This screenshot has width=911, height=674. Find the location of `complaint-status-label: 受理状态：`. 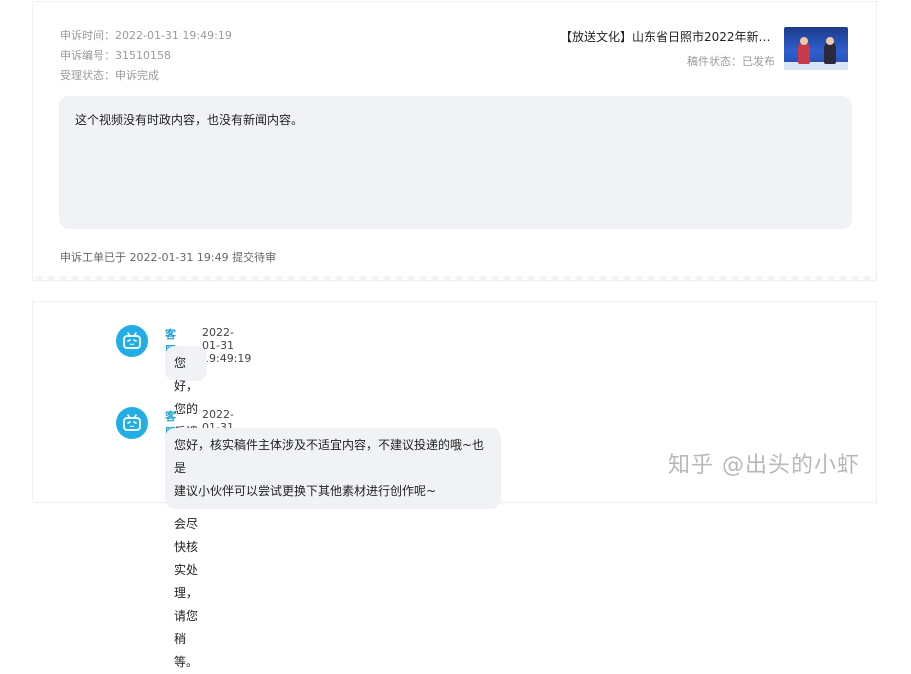

complaint-status-label: 受理状态： is located at coordinates (87, 75).